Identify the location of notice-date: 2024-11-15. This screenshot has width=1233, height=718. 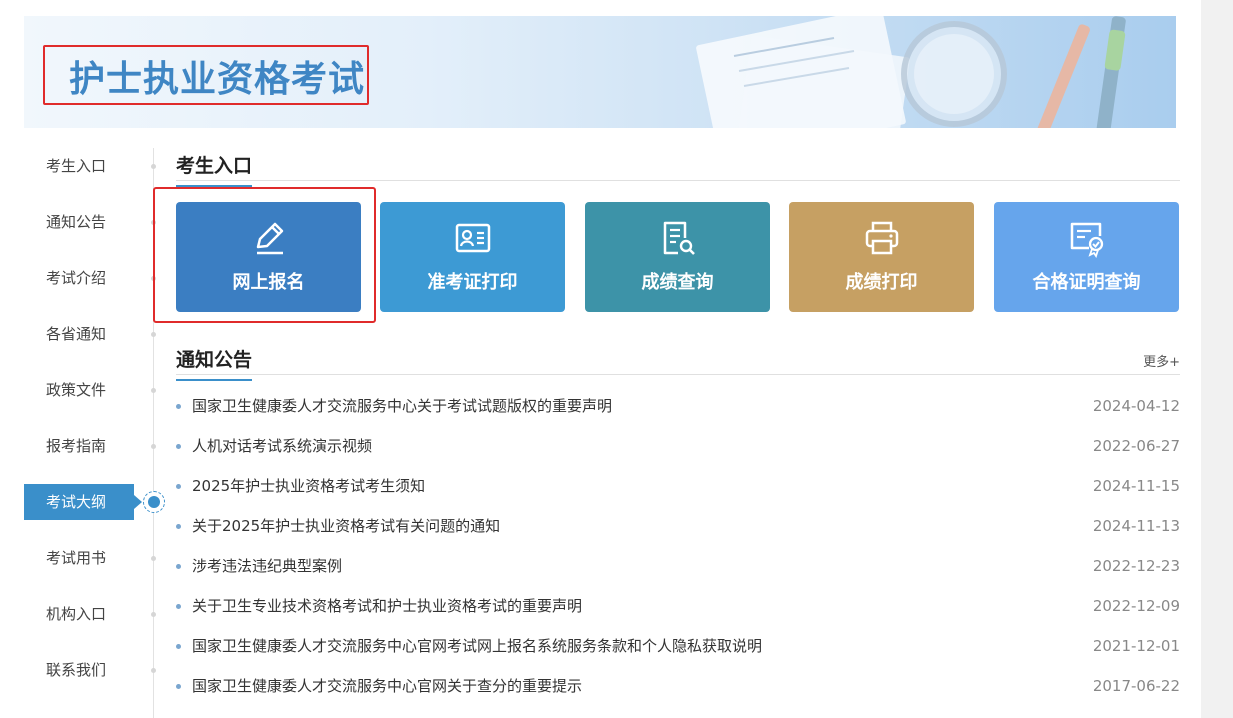
(1136, 486).